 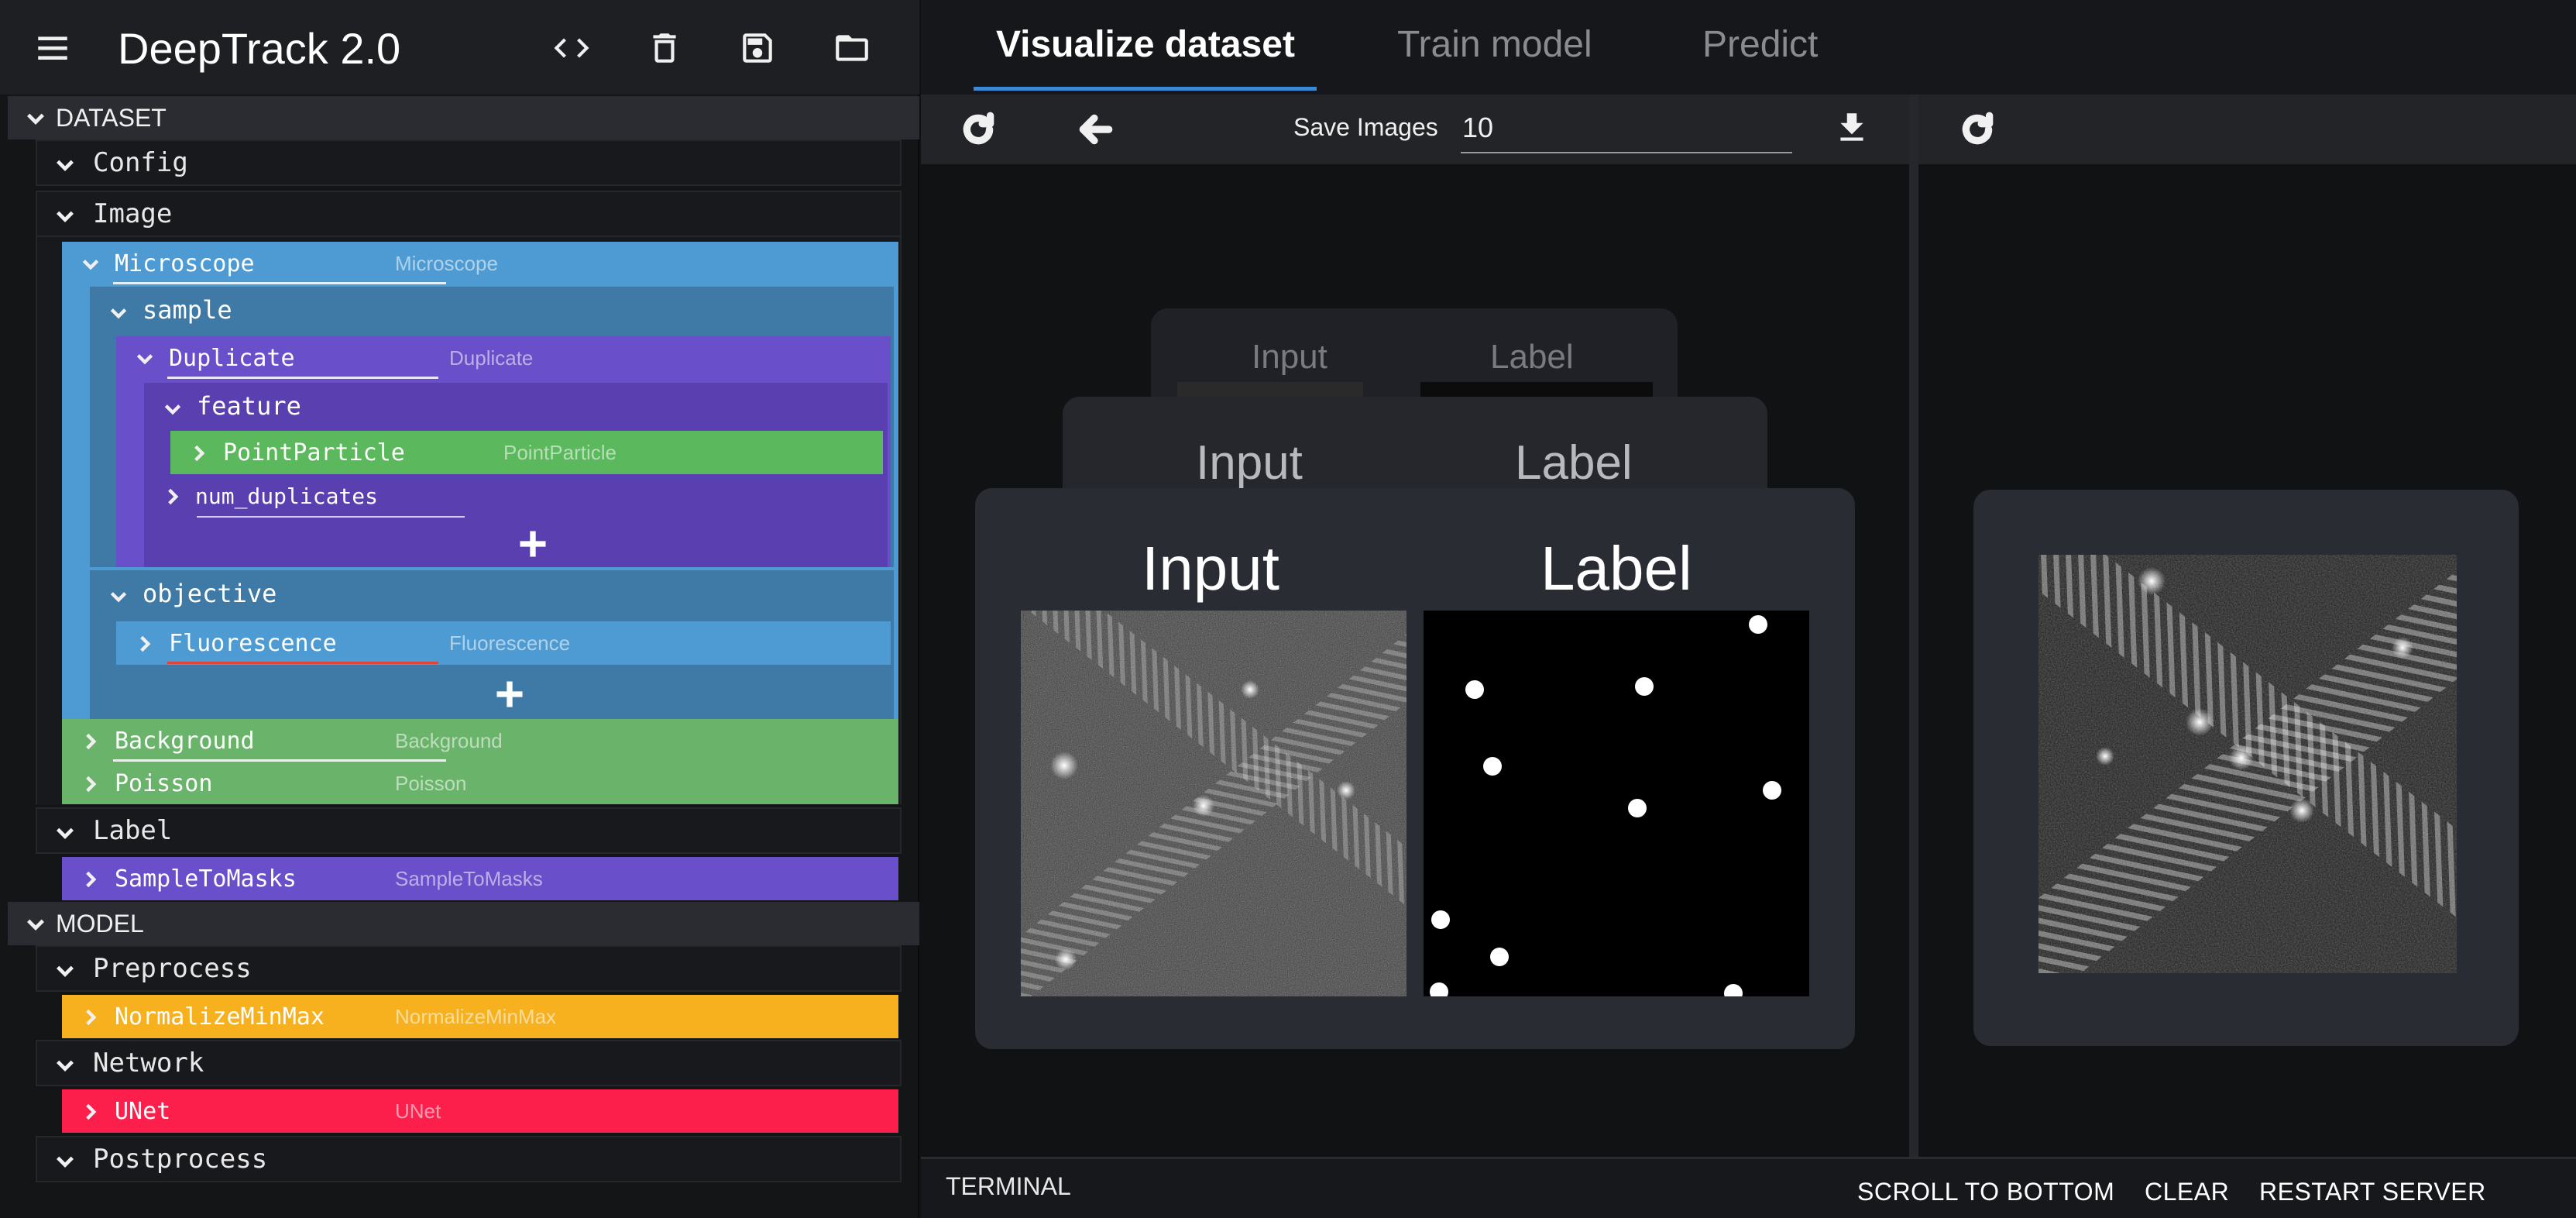 What do you see at coordinates (133, 830) in the screenshot?
I see `group-label-text: Label` at bounding box center [133, 830].